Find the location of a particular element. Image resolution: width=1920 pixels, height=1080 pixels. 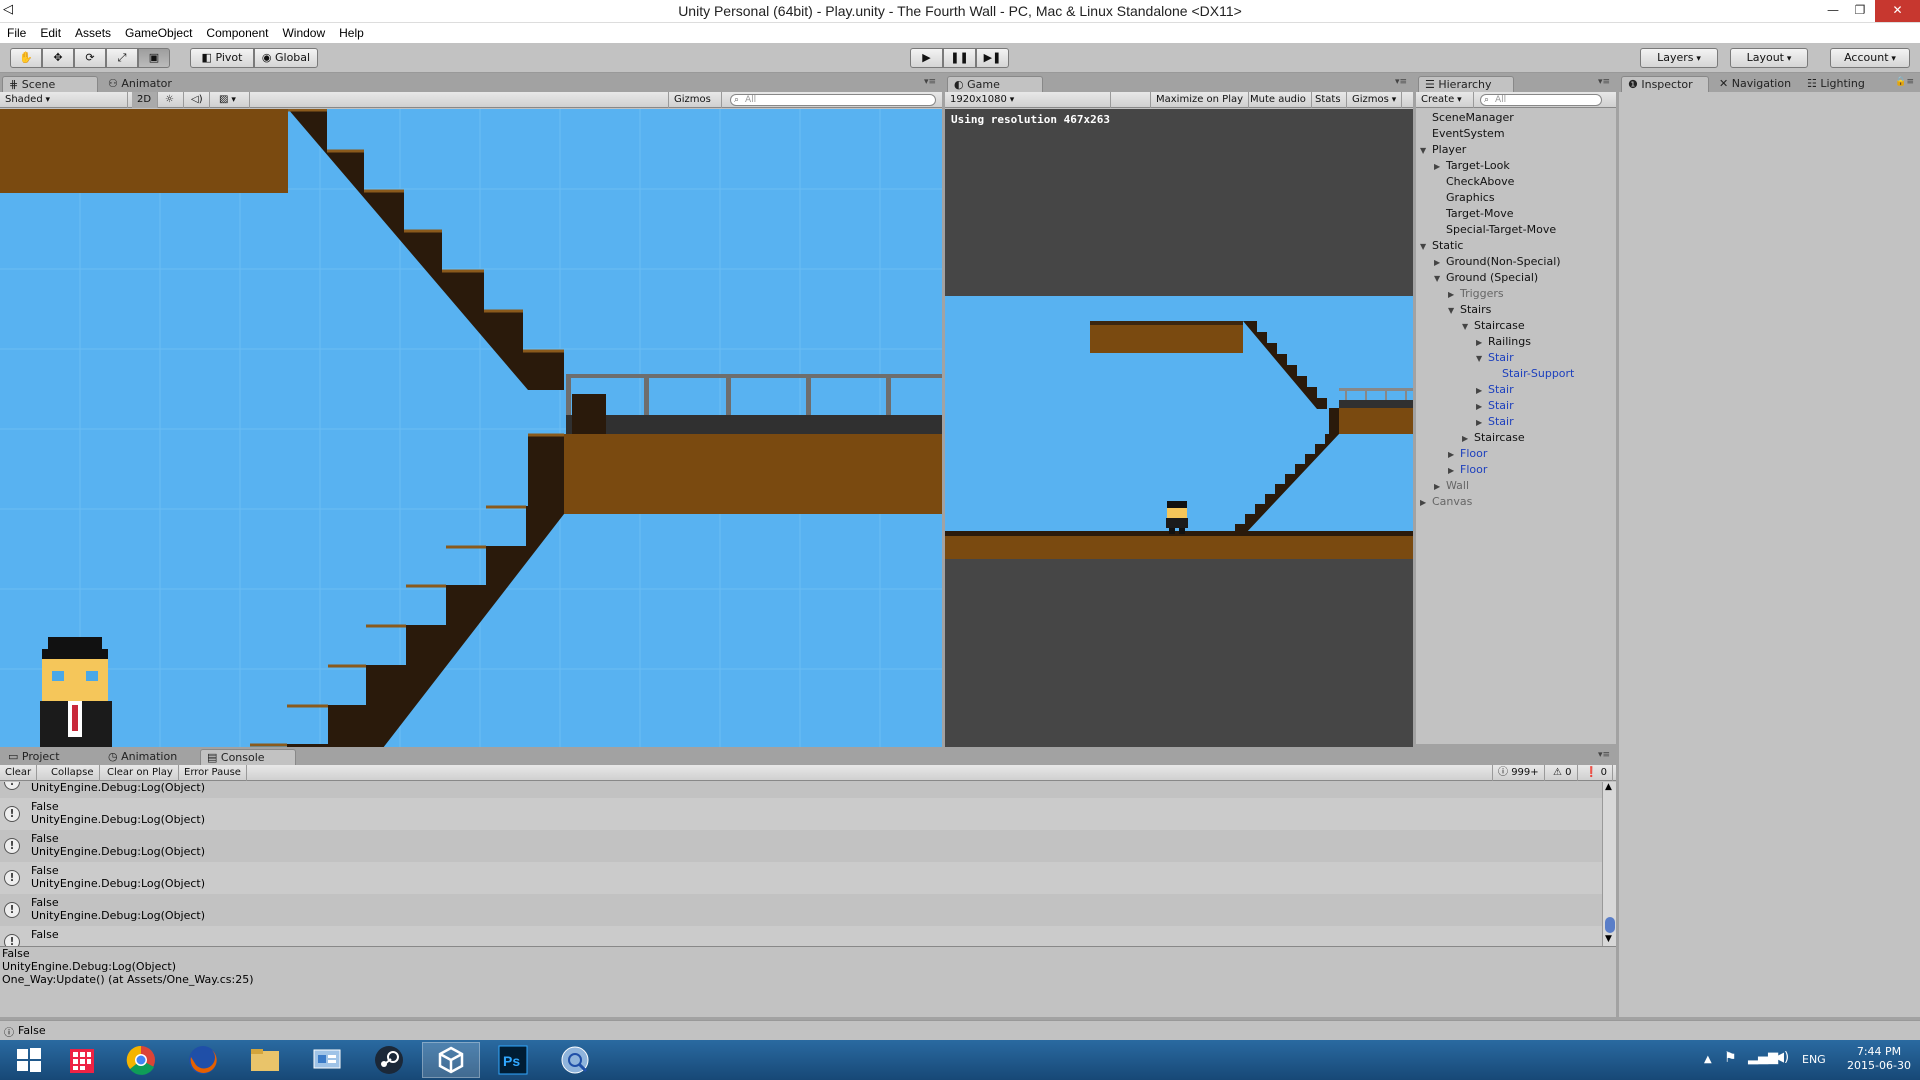

panel-options-icon: ▾≡ is located at coordinates (930, 82).